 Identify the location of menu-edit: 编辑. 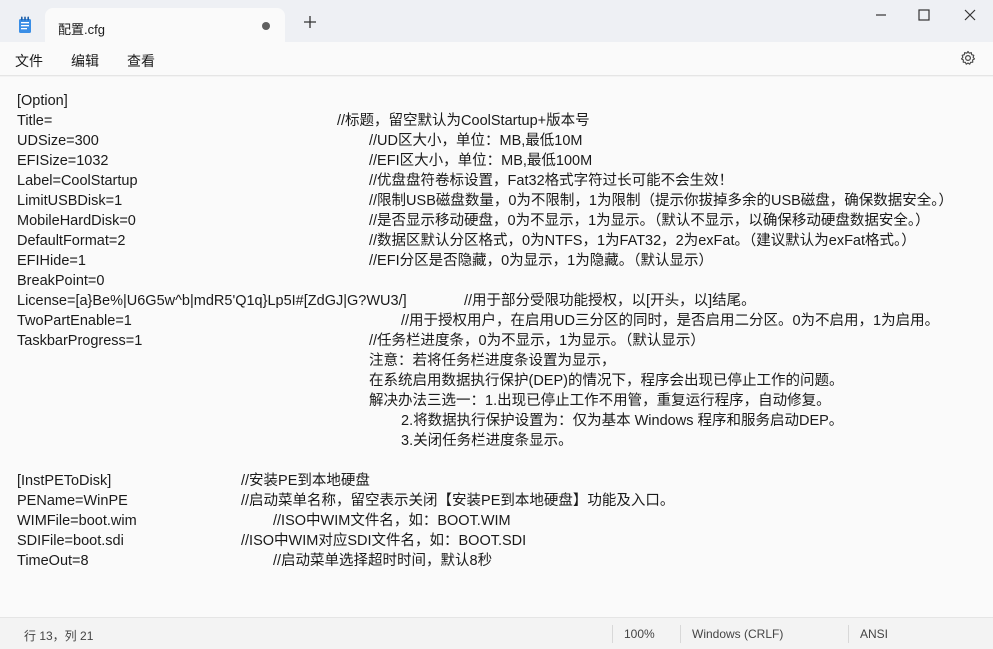
(85, 61).